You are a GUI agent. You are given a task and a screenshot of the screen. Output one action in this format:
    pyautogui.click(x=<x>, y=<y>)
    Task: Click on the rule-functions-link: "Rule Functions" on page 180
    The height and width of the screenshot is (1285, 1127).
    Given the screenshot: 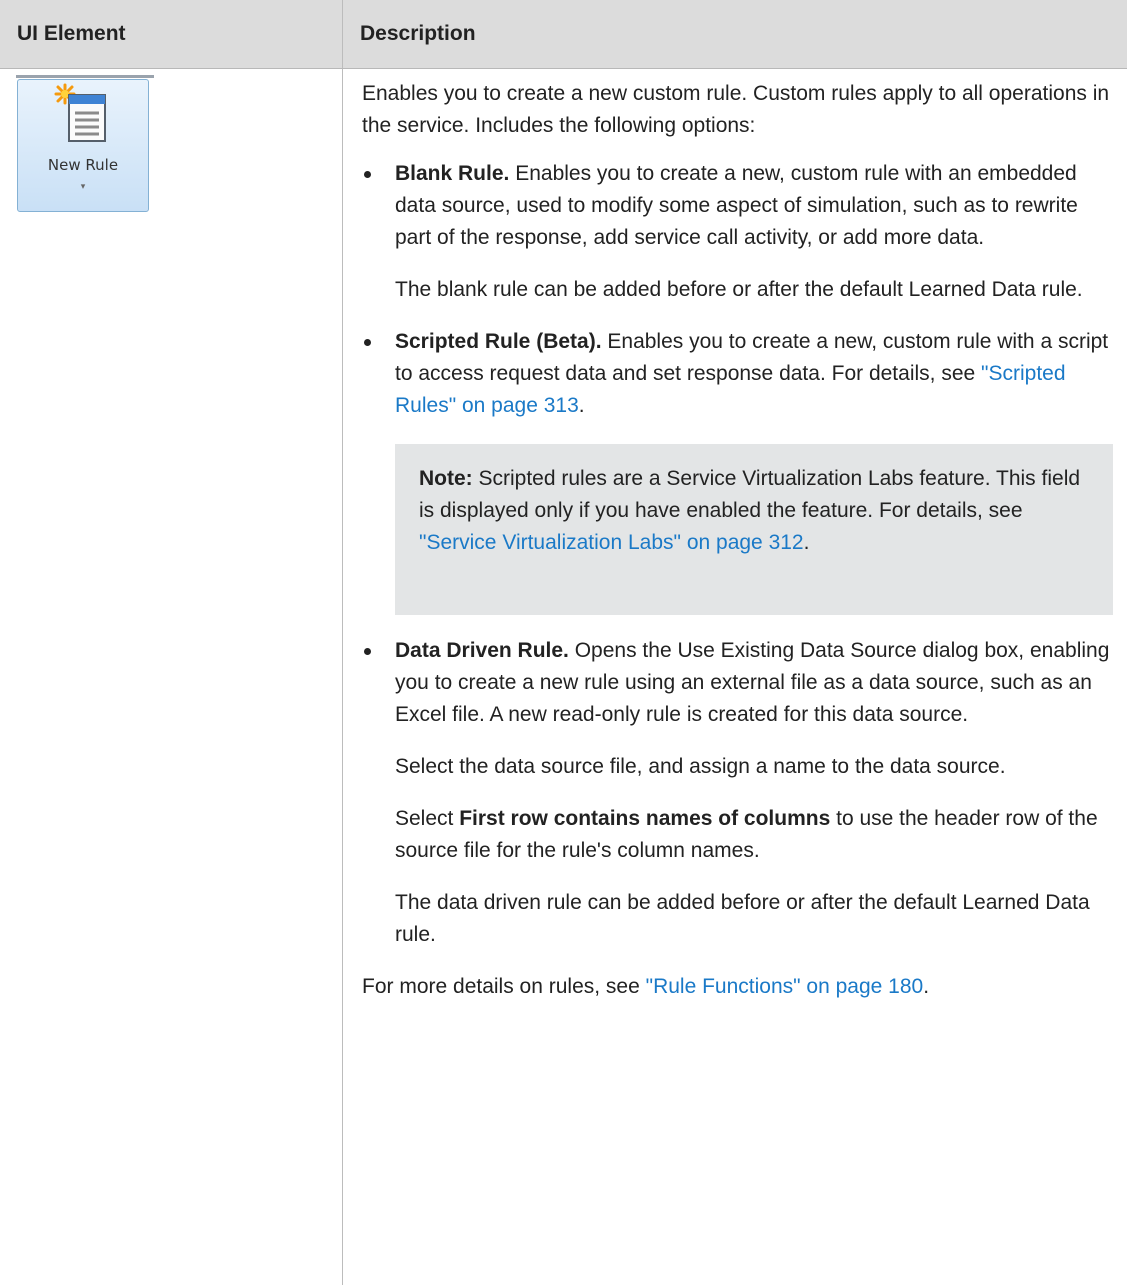 What is the action you would take?
    pyautogui.click(x=785, y=986)
    